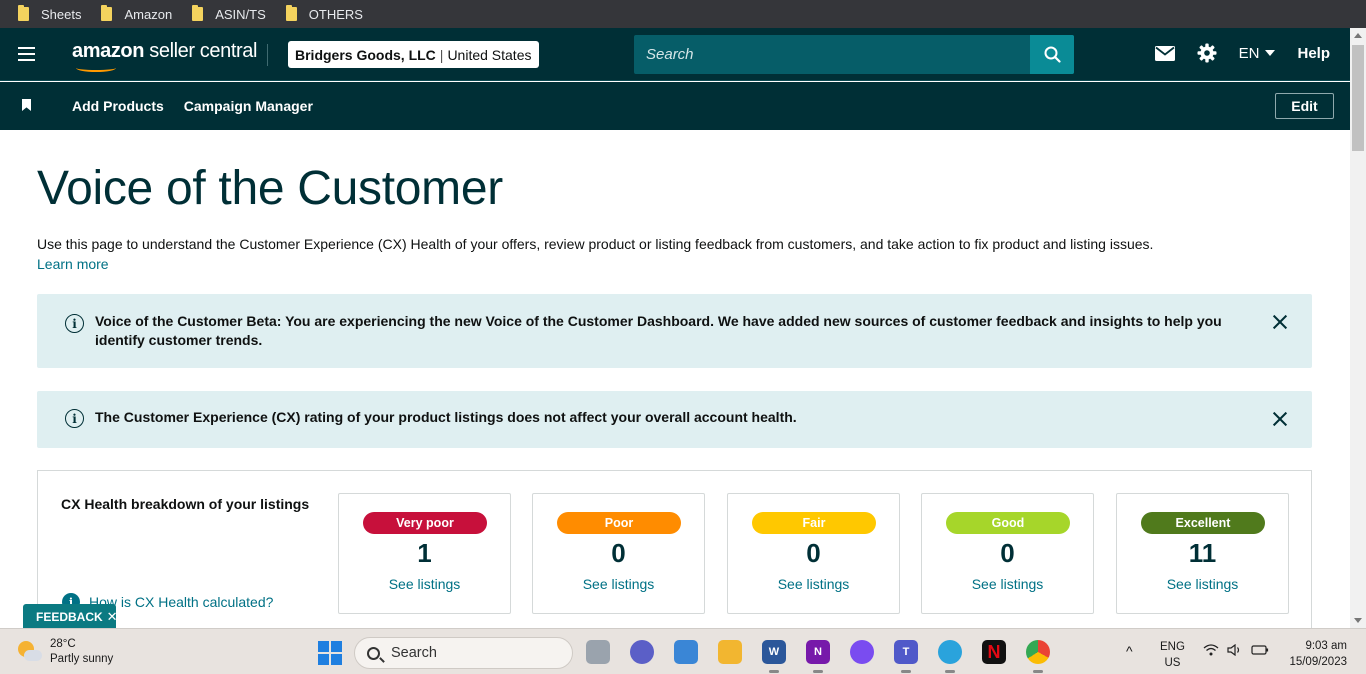 The height and width of the screenshot is (674, 1366). I want to click on file-explorer-icon, so click(730, 652).